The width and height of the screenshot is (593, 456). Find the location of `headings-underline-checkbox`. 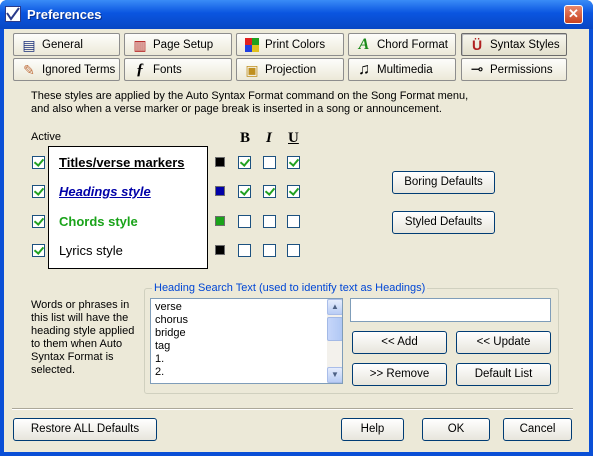

headings-underline-checkbox is located at coordinates (293, 191).